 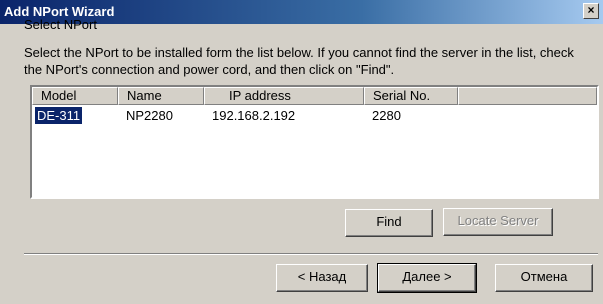 I want to click on cell-name: NP2280, so click(x=149, y=115).